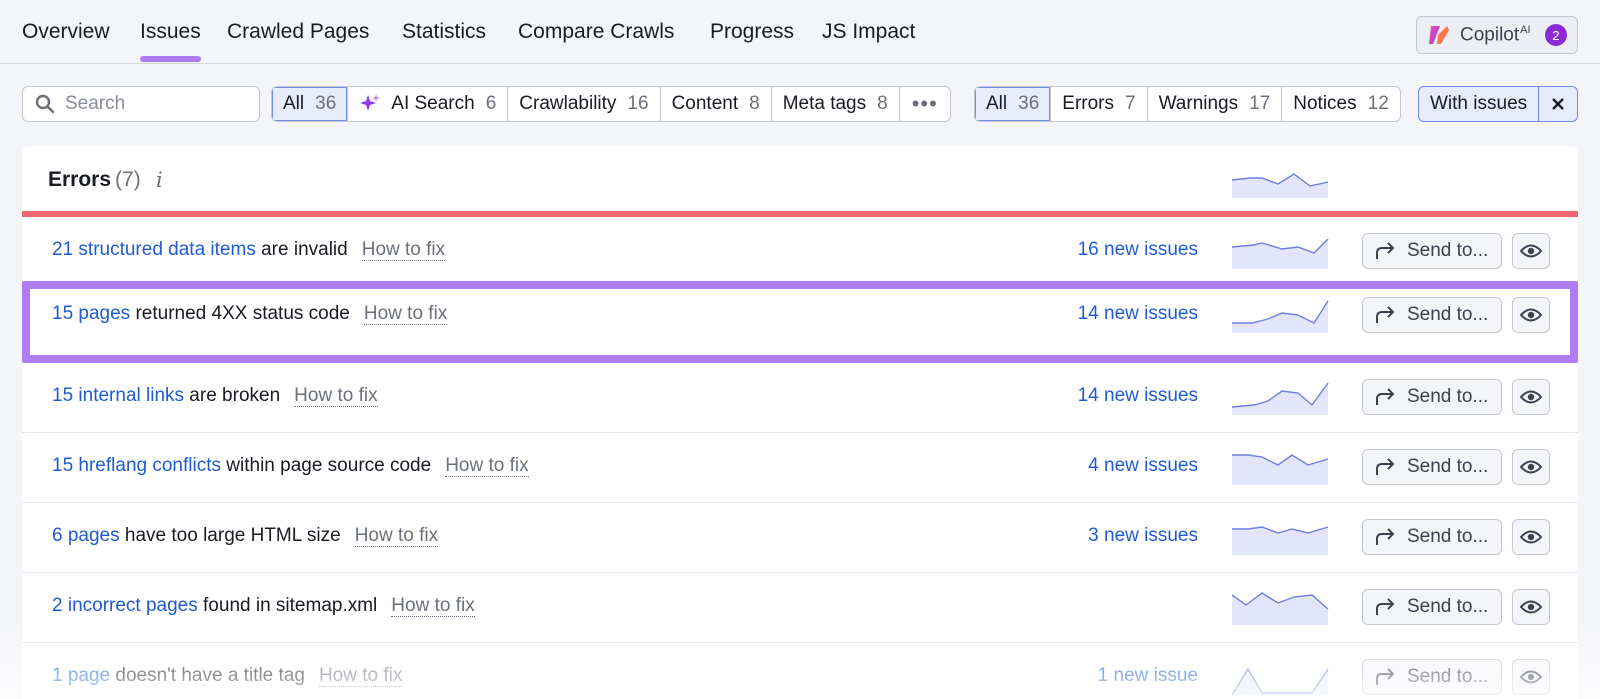  I want to click on copilot-button: CopilotAI 2, so click(1497, 35).